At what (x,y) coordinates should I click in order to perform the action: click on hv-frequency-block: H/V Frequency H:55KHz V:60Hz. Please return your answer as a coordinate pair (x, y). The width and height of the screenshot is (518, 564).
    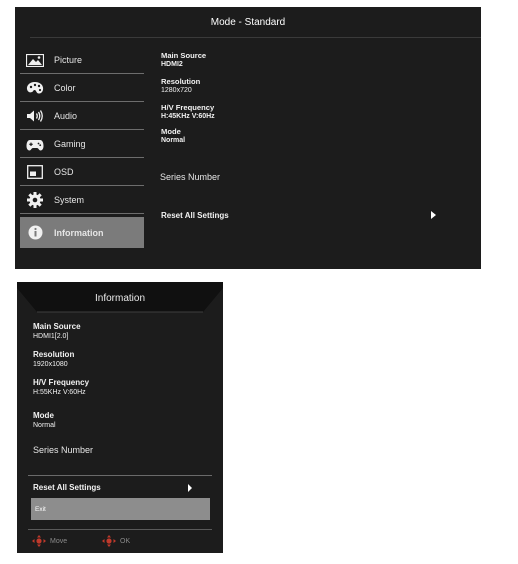
    Looking at the image, I should click on (61, 387).